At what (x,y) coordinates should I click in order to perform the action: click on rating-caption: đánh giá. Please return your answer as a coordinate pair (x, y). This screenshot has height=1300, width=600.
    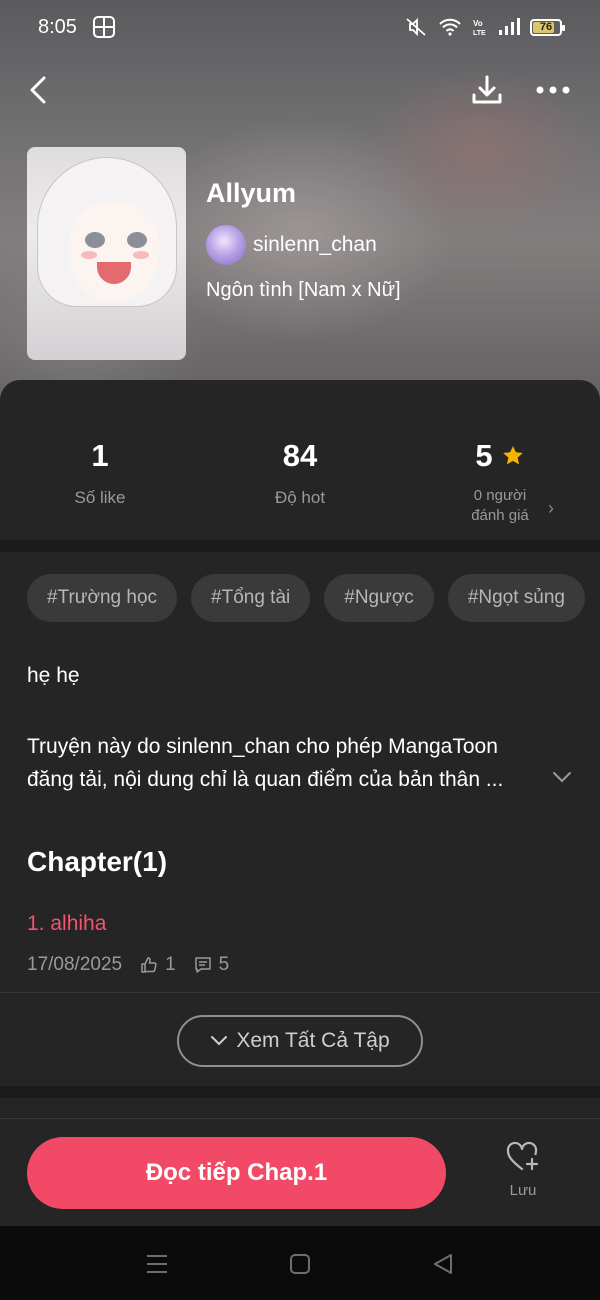
    Looking at the image, I should click on (500, 515).